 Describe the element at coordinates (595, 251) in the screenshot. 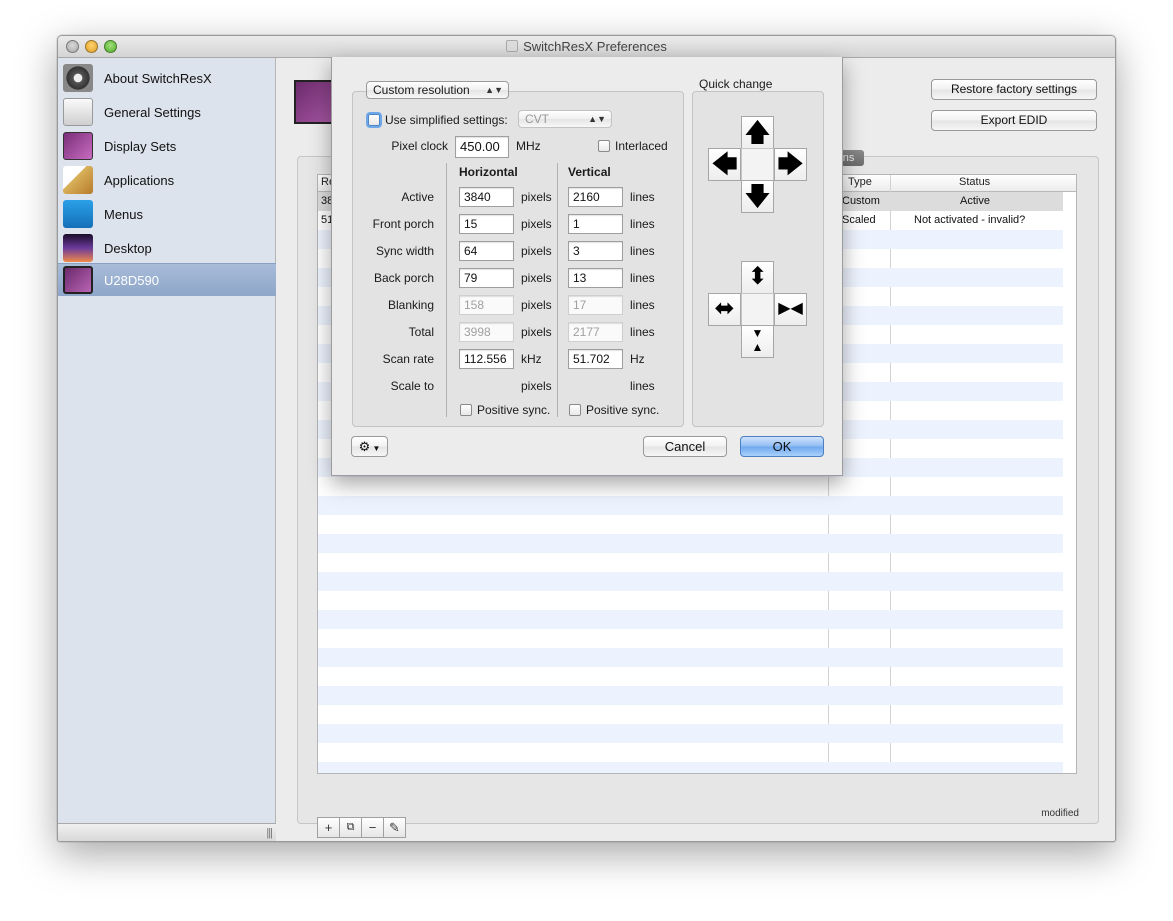

I see `sync-width-vertical-field: 3` at that location.